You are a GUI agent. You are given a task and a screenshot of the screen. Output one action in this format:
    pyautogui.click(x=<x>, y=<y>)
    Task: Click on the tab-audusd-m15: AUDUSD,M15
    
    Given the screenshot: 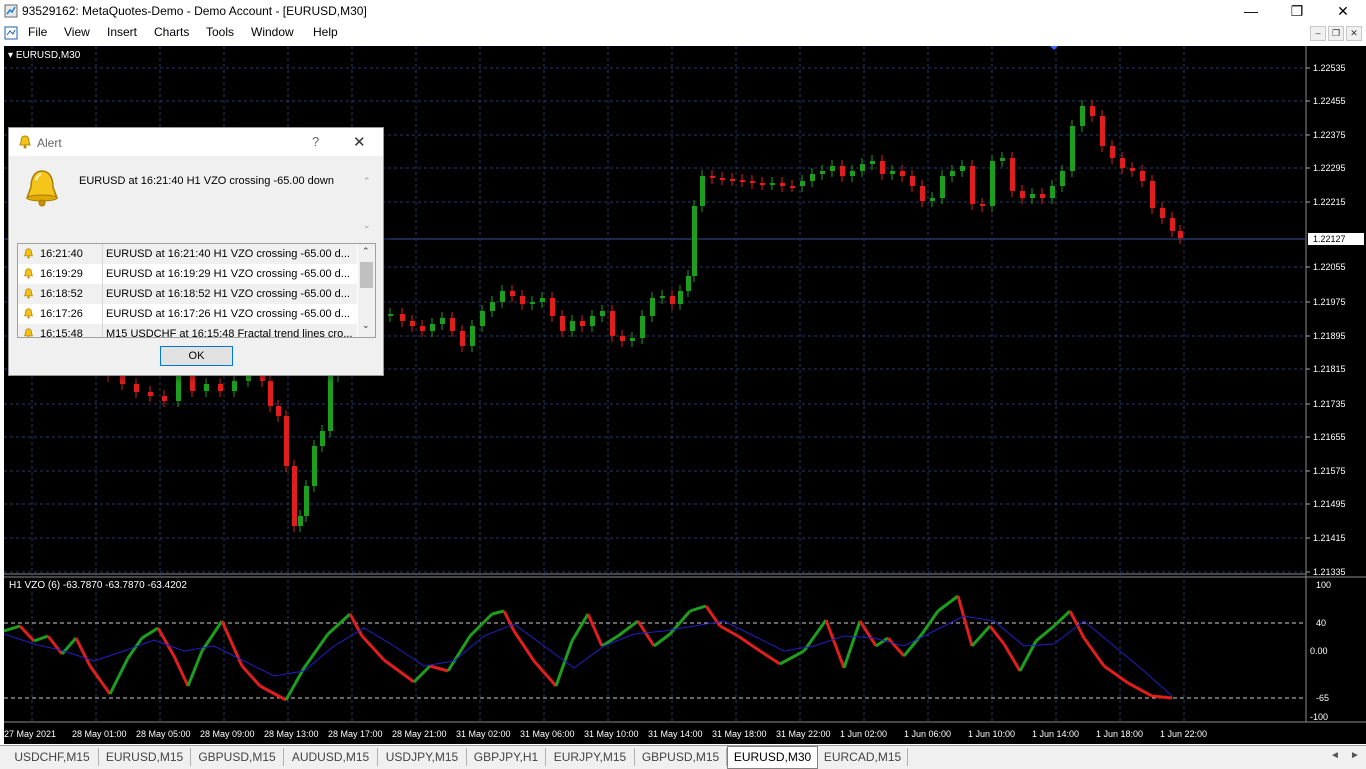 What is the action you would take?
    pyautogui.click(x=331, y=757)
    